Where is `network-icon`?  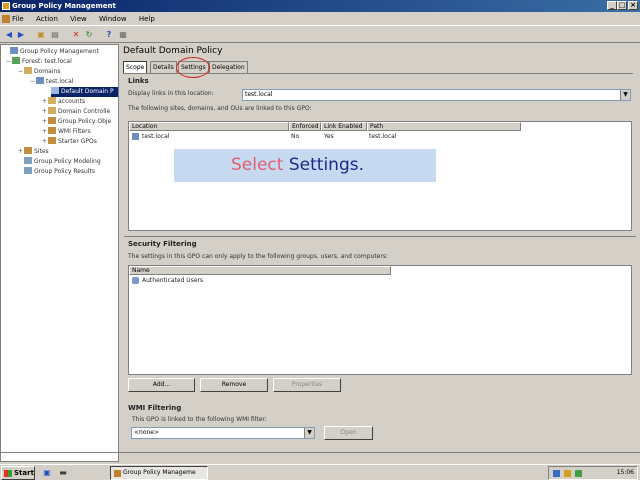 network-icon is located at coordinates (556, 473).